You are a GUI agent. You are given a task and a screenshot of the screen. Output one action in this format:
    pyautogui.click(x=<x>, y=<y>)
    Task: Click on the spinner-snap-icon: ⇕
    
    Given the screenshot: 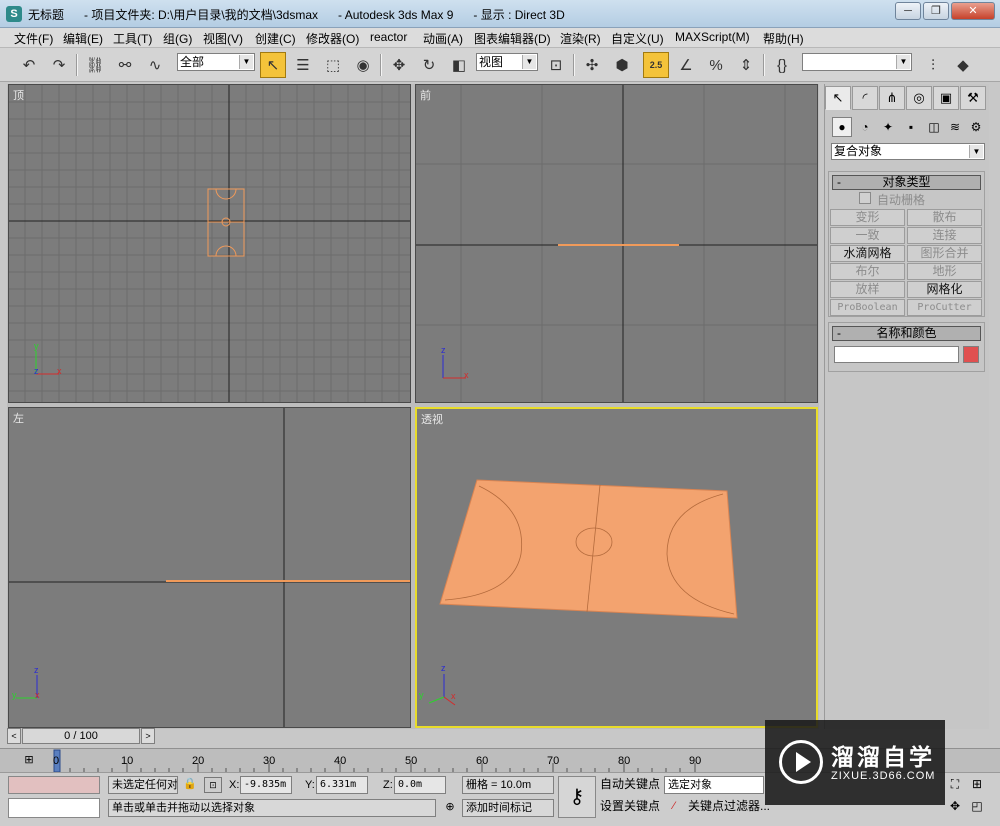 What is the action you would take?
    pyautogui.click(x=746, y=65)
    